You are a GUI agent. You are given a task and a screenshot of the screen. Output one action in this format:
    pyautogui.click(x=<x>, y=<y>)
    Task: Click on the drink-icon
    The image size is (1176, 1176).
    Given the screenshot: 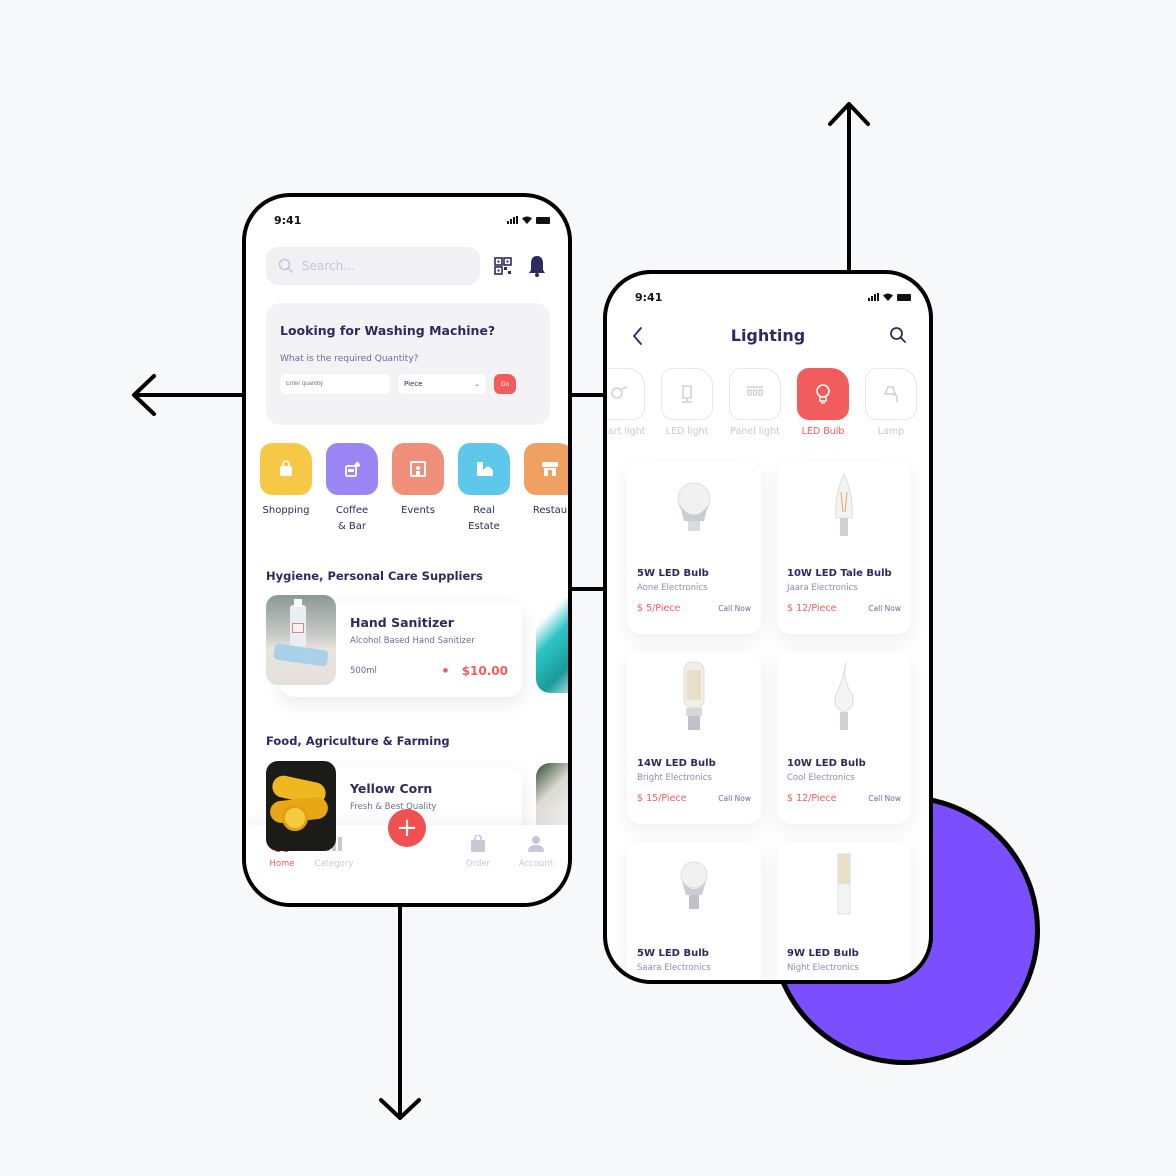 What is the action you would take?
    pyautogui.click(x=352, y=469)
    